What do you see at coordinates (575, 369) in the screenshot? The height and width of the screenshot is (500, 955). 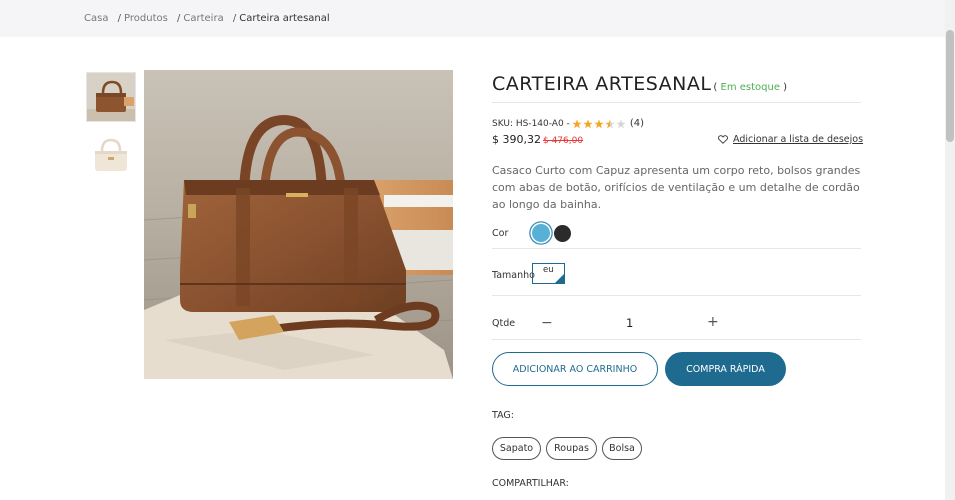 I see `add-to-cart-button: ADICIONAR AO CARRINHO` at bounding box center [575, 369].